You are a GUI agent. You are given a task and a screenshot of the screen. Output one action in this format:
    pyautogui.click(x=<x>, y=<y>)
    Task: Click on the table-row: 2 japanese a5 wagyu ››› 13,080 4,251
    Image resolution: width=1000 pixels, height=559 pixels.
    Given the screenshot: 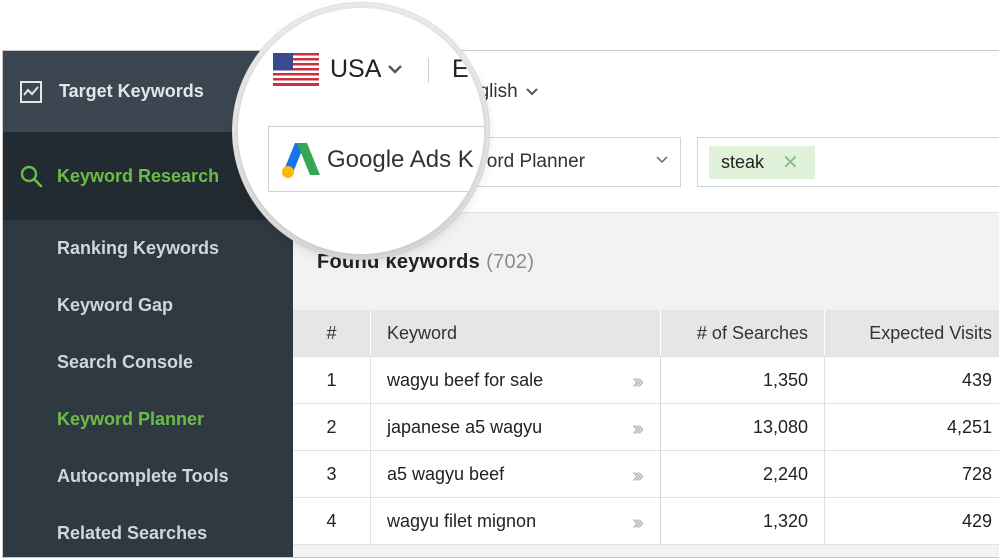 What is the action you would take?
    pyautogui.click(x=646, y=427)
    